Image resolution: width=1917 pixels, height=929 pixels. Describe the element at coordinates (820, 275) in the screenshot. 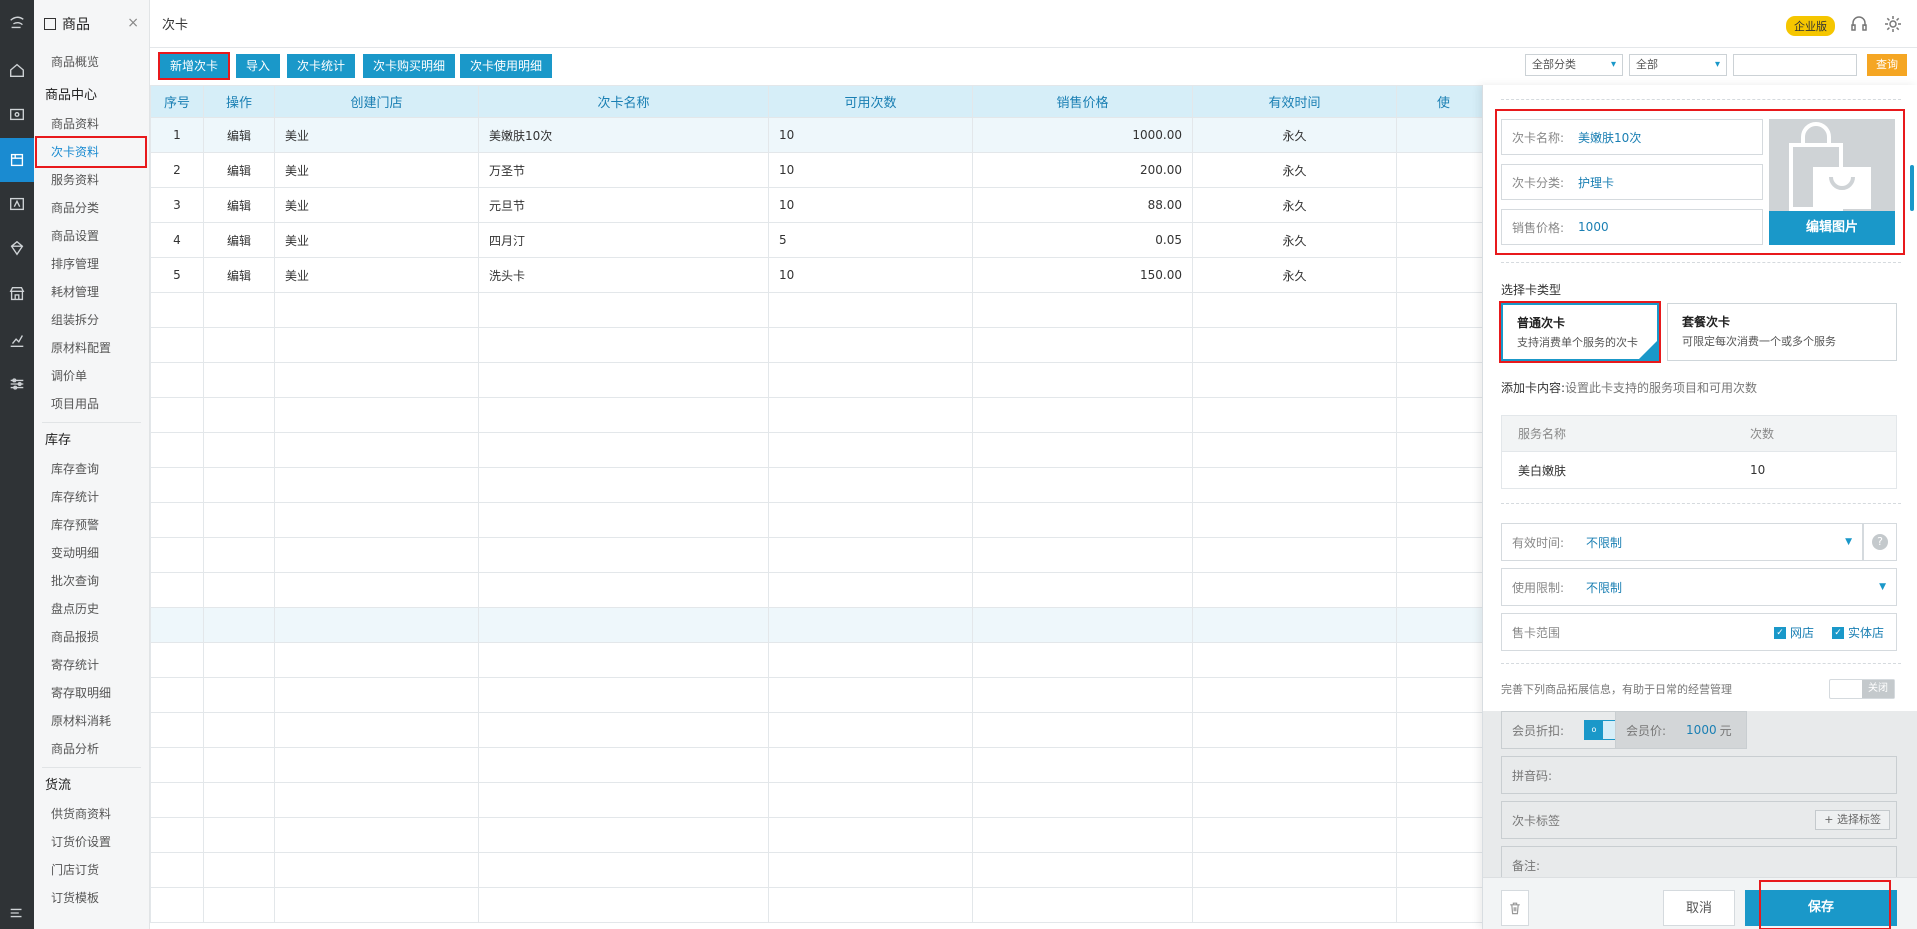

I see `table-row: 5 编辑 美业 洗头卡 10 150.00 永久` at that location.